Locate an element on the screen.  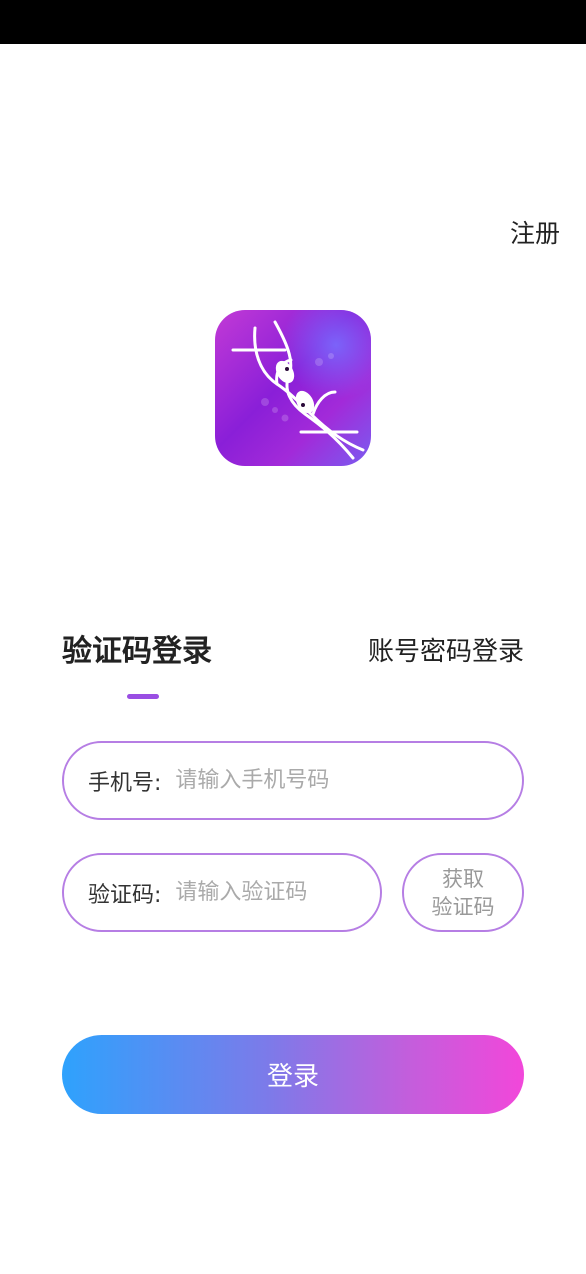
get-code-button: 获取 验证码 is located at coordinates (463, 892).